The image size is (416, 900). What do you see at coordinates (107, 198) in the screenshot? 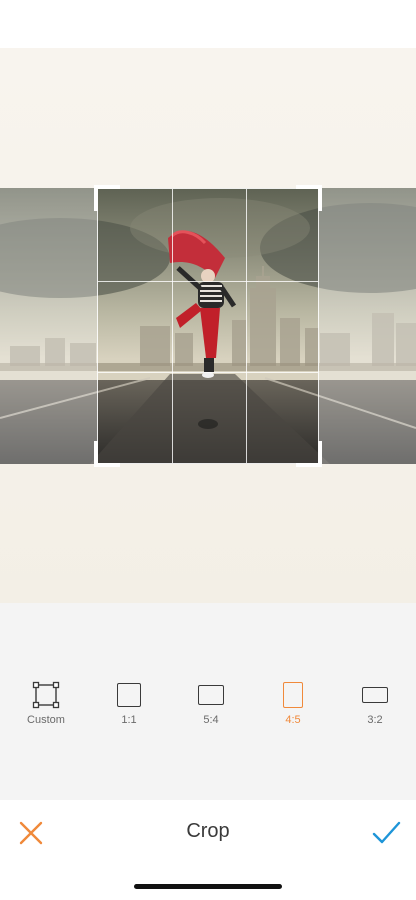
I see `crop-handle-top-left` at bounding box center [107, 198].